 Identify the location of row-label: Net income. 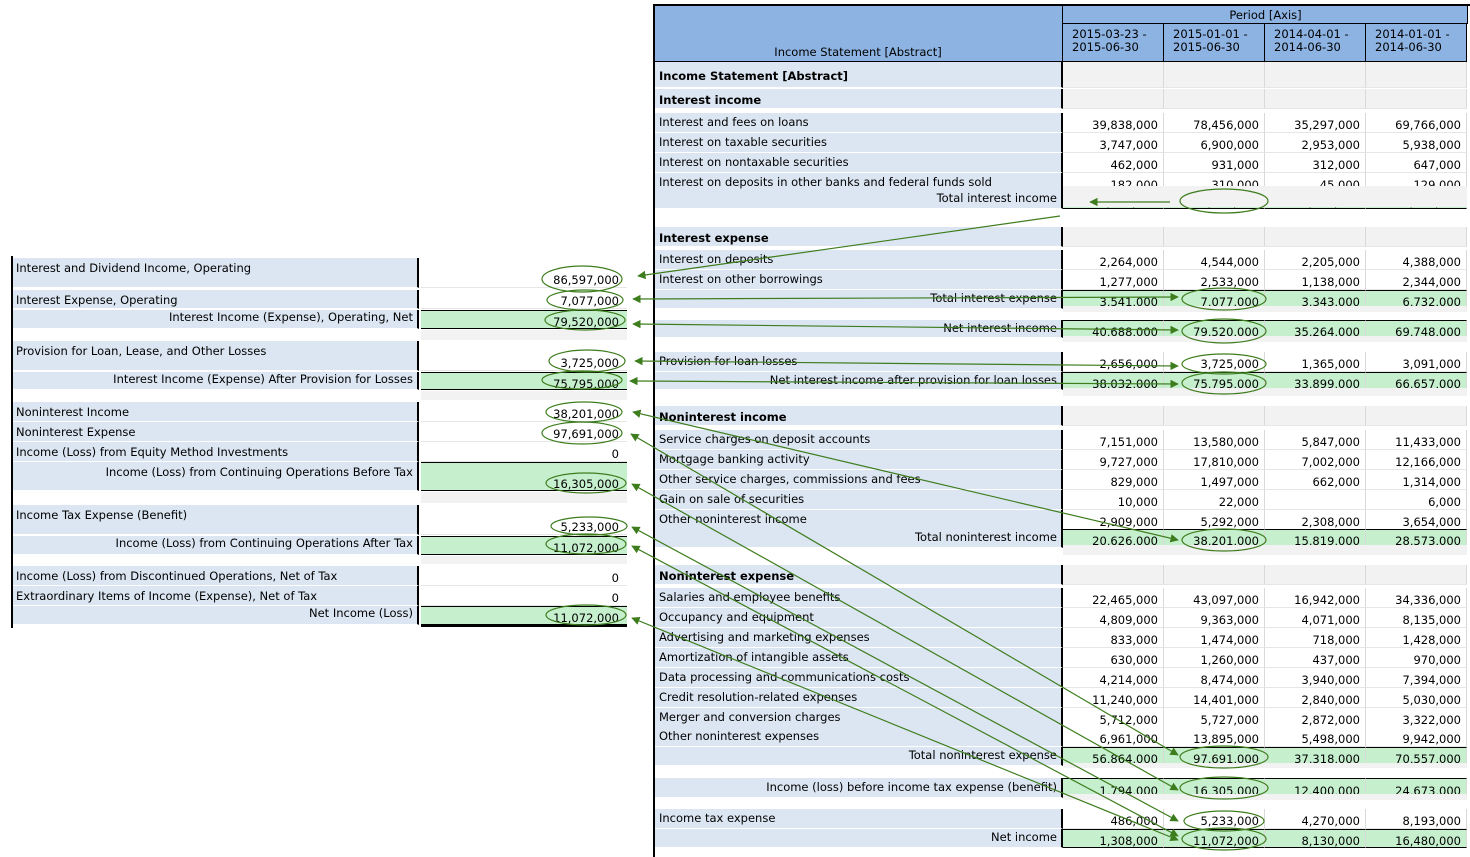
(859, 838).